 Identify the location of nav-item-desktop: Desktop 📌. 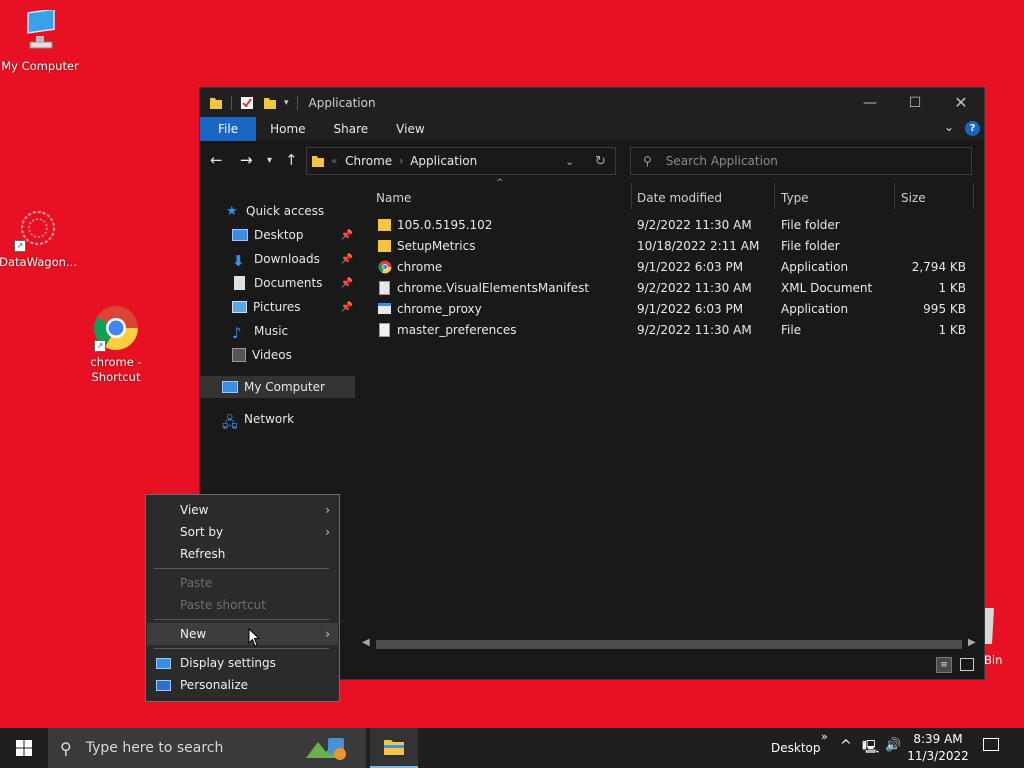
(294, 235).